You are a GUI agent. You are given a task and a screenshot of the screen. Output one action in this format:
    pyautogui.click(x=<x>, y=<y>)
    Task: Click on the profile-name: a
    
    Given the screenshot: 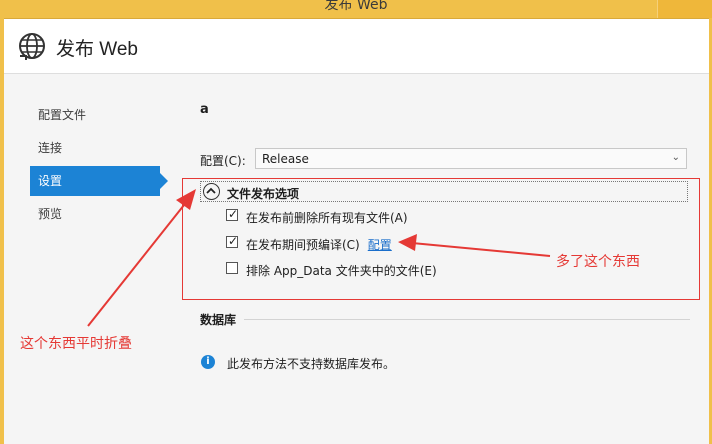 What is the action you would take?
    pyautogui.click(x=204, y=109)
    